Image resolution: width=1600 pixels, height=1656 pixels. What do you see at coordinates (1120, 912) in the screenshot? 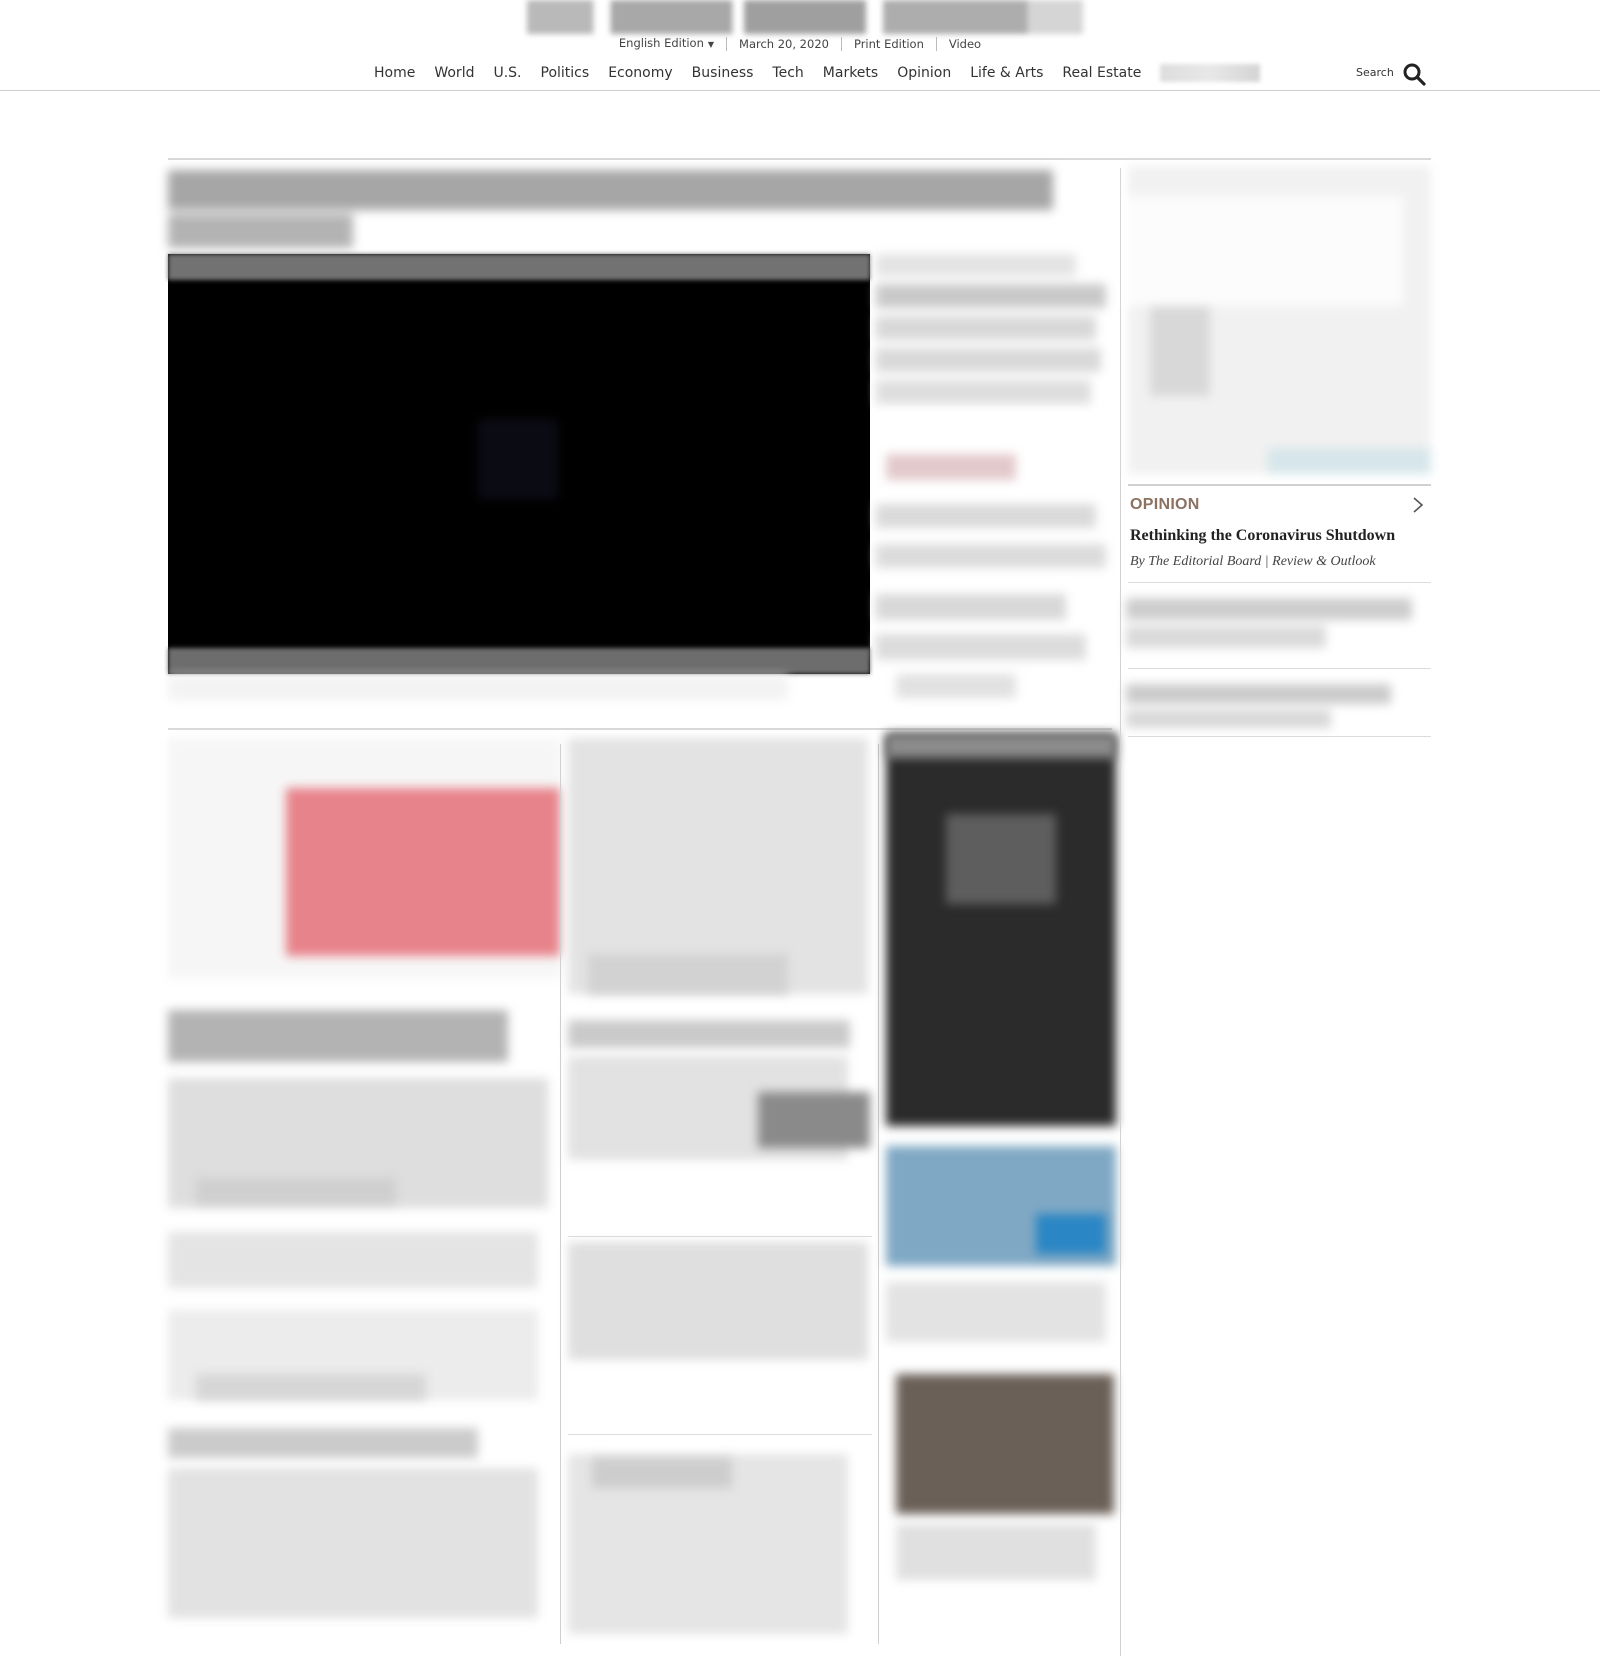
I see `rail-divider` at bounding box center [1120, 912].